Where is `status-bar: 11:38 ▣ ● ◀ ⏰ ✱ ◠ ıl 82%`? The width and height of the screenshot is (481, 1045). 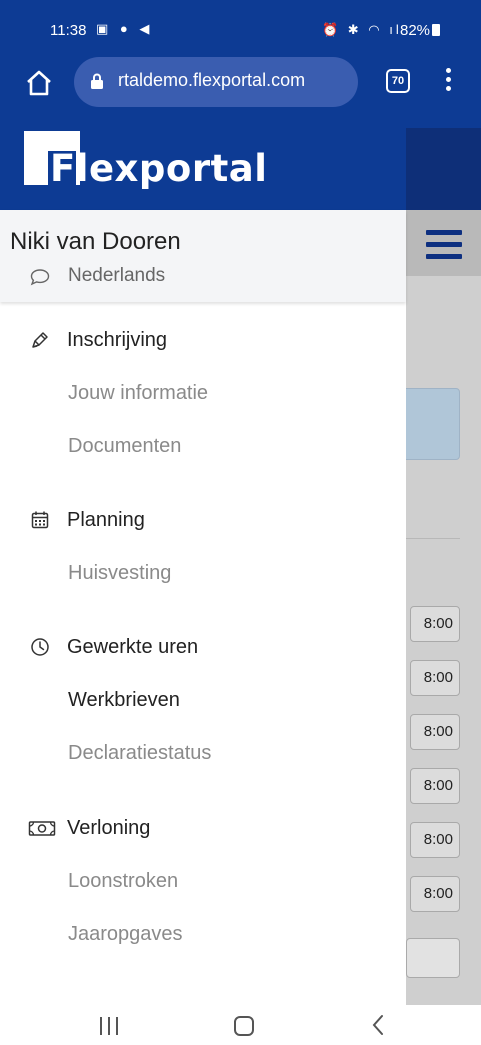
status-bar: 11:38 ▣ ● ◀ ⏰ ✱ ◠ ıl 82% is located at coordinates (240, 27).